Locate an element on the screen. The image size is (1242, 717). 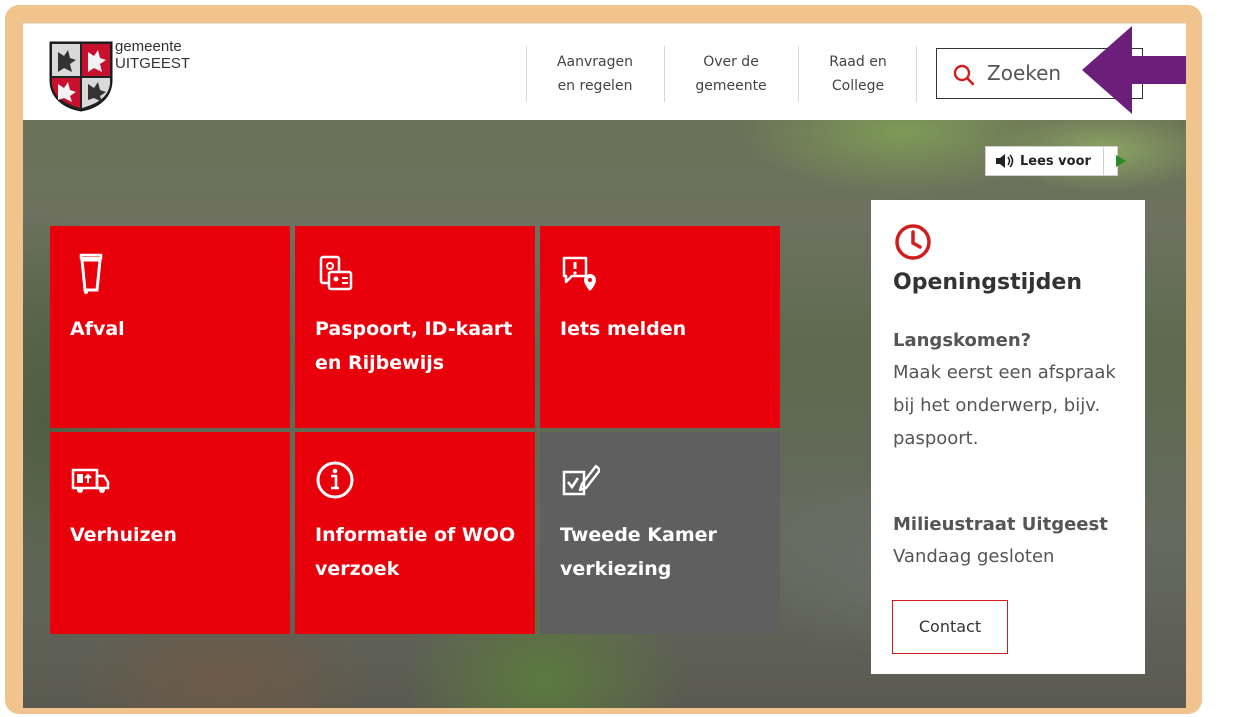
tile-title: Paspoort, ID-kaart en Rijbewijs is located at coordinates (414, 346).